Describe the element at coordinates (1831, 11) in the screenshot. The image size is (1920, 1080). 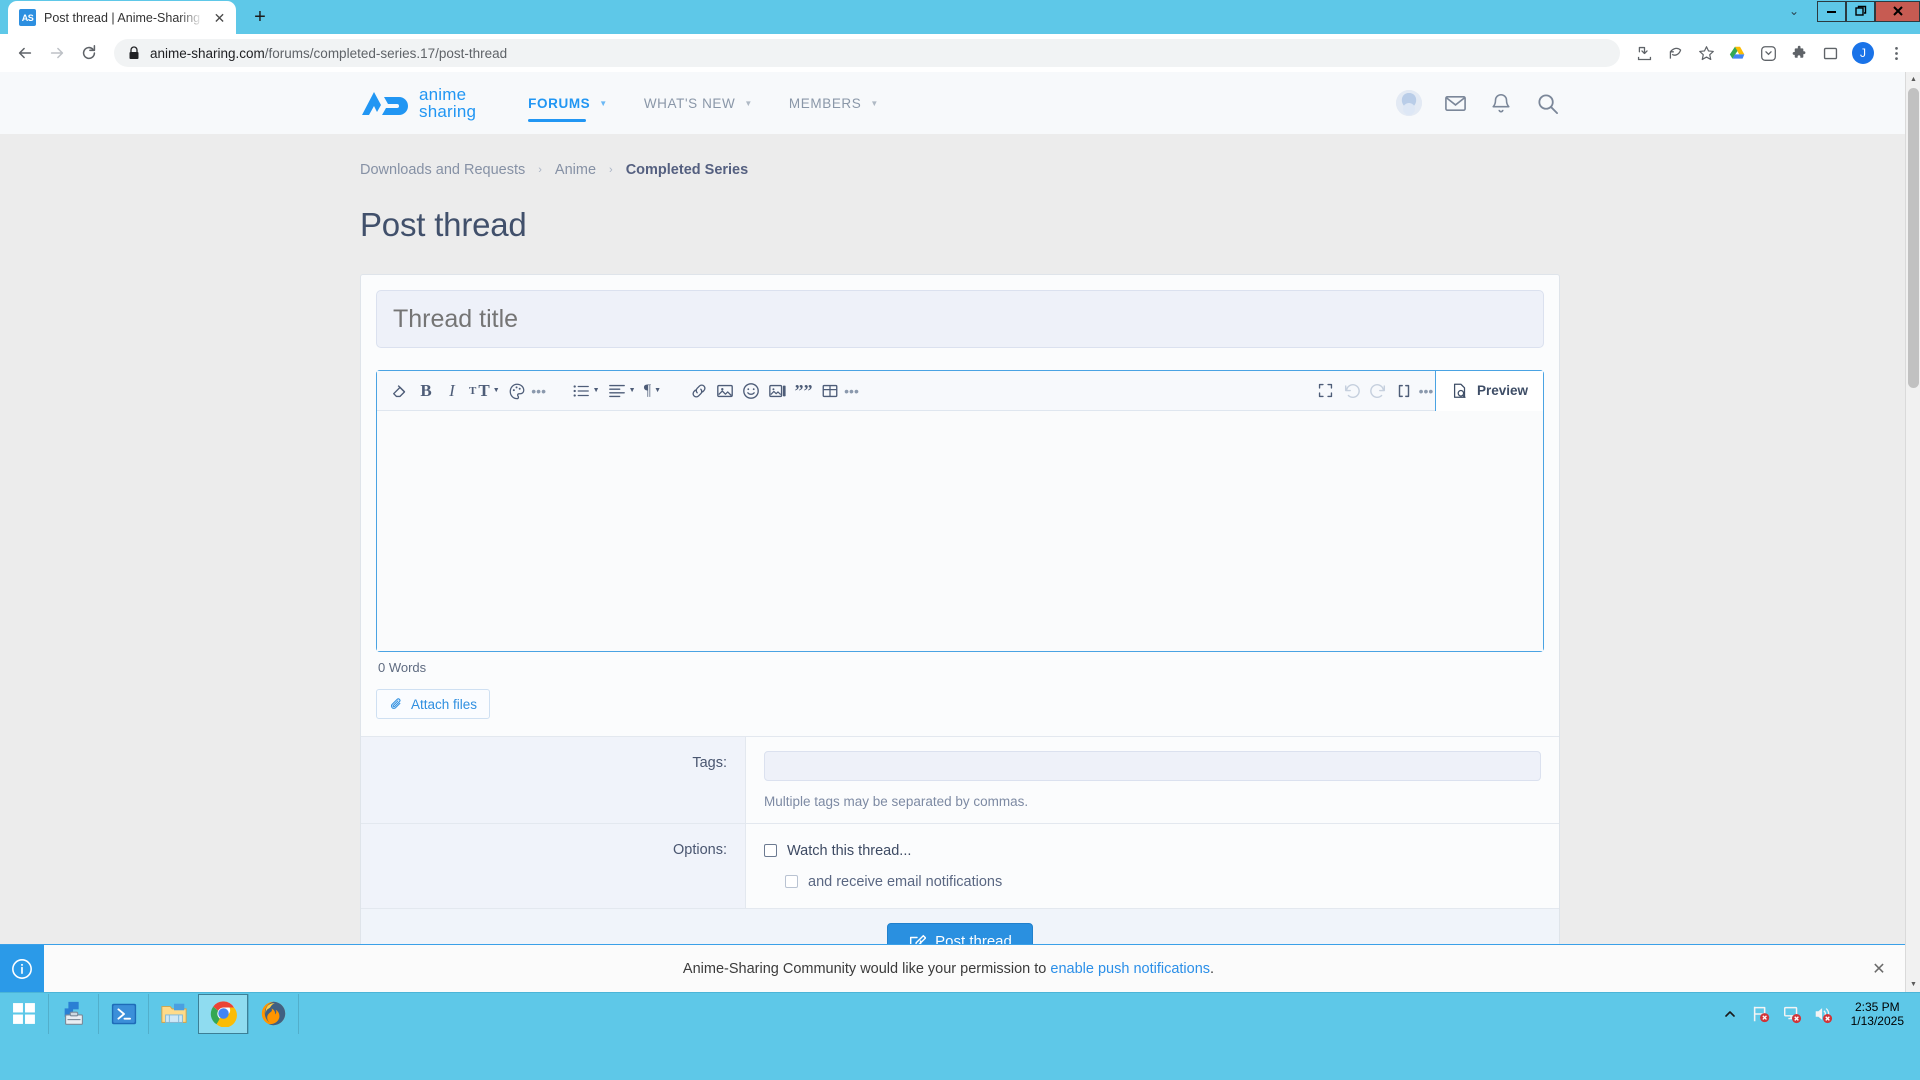
I see `window-minimize-button` at that location.